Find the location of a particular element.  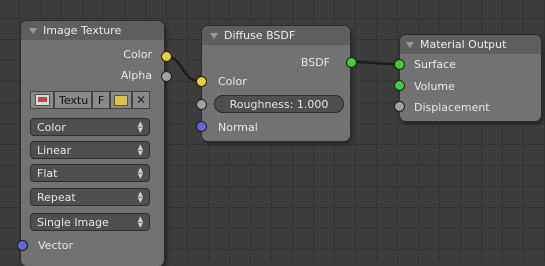

image-icon is located at coordinates (42, 100).